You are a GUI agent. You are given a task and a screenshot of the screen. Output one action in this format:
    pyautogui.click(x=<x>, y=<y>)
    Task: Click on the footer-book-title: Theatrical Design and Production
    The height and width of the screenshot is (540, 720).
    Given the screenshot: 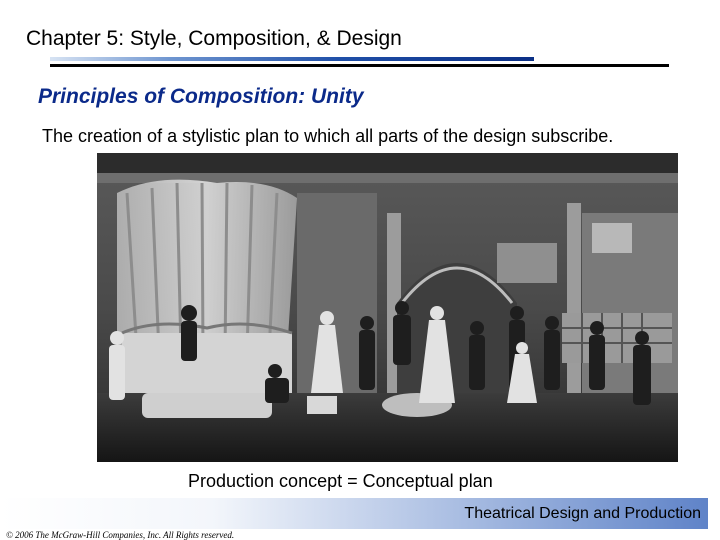 What is the action you would take?
    pyautogui.click(x=582, y=513)
    